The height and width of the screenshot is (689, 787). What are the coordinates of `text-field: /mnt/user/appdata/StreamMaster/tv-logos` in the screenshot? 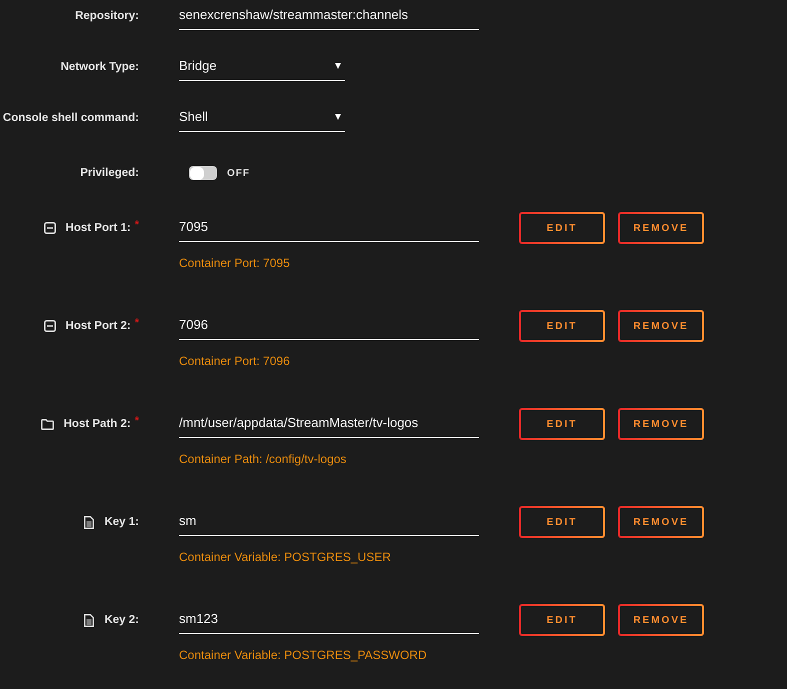 It's located at (329, 424).